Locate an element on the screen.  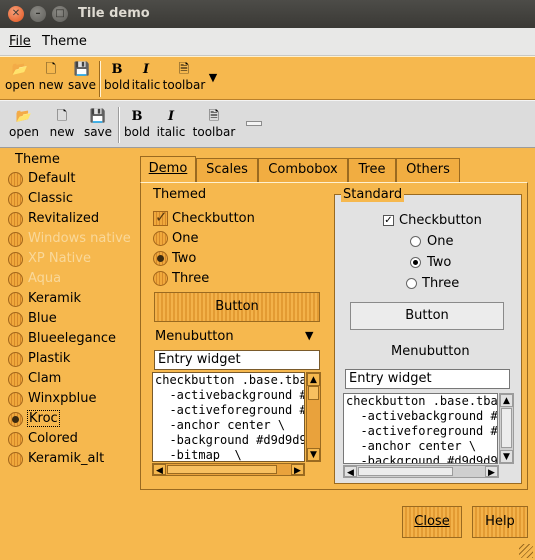
themed-vertical-scrollbar: ▲ ▼ is located at coordinates (313, 417).